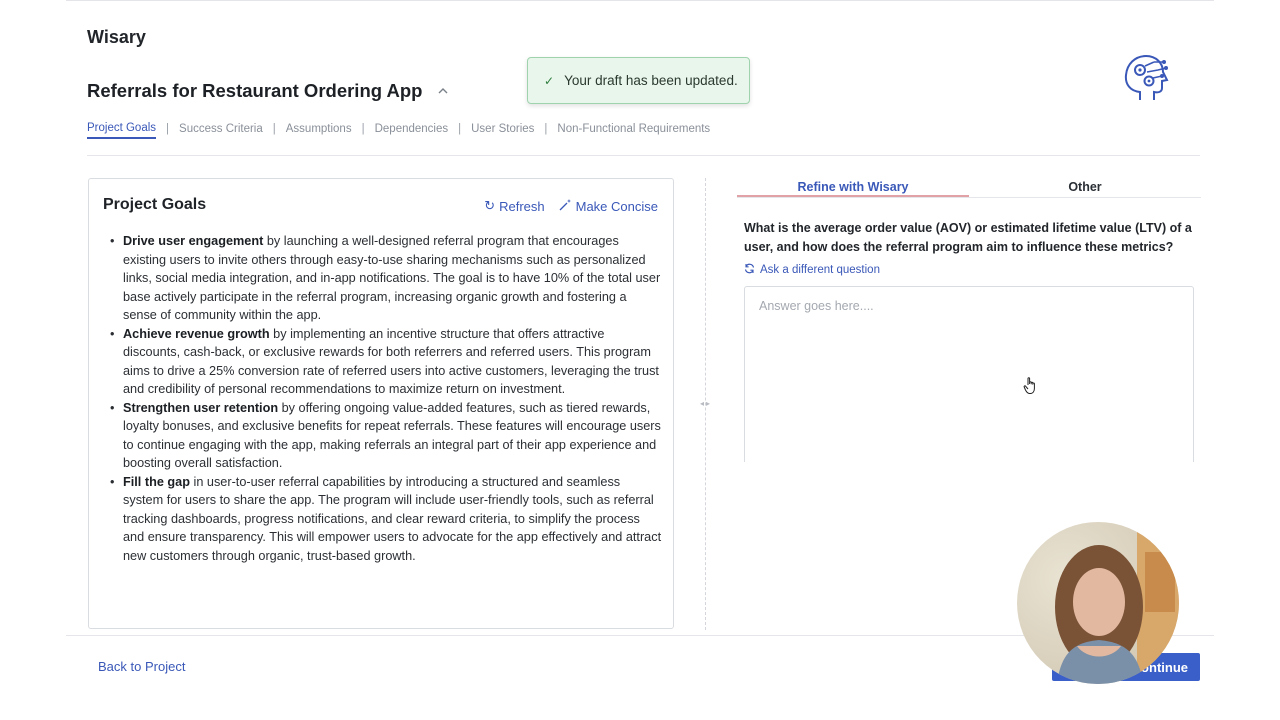 The height and width of the screenshot is (720, 1280). I want to click on card-actions: ↻ Refresh Make Concise, so click(571, 206).